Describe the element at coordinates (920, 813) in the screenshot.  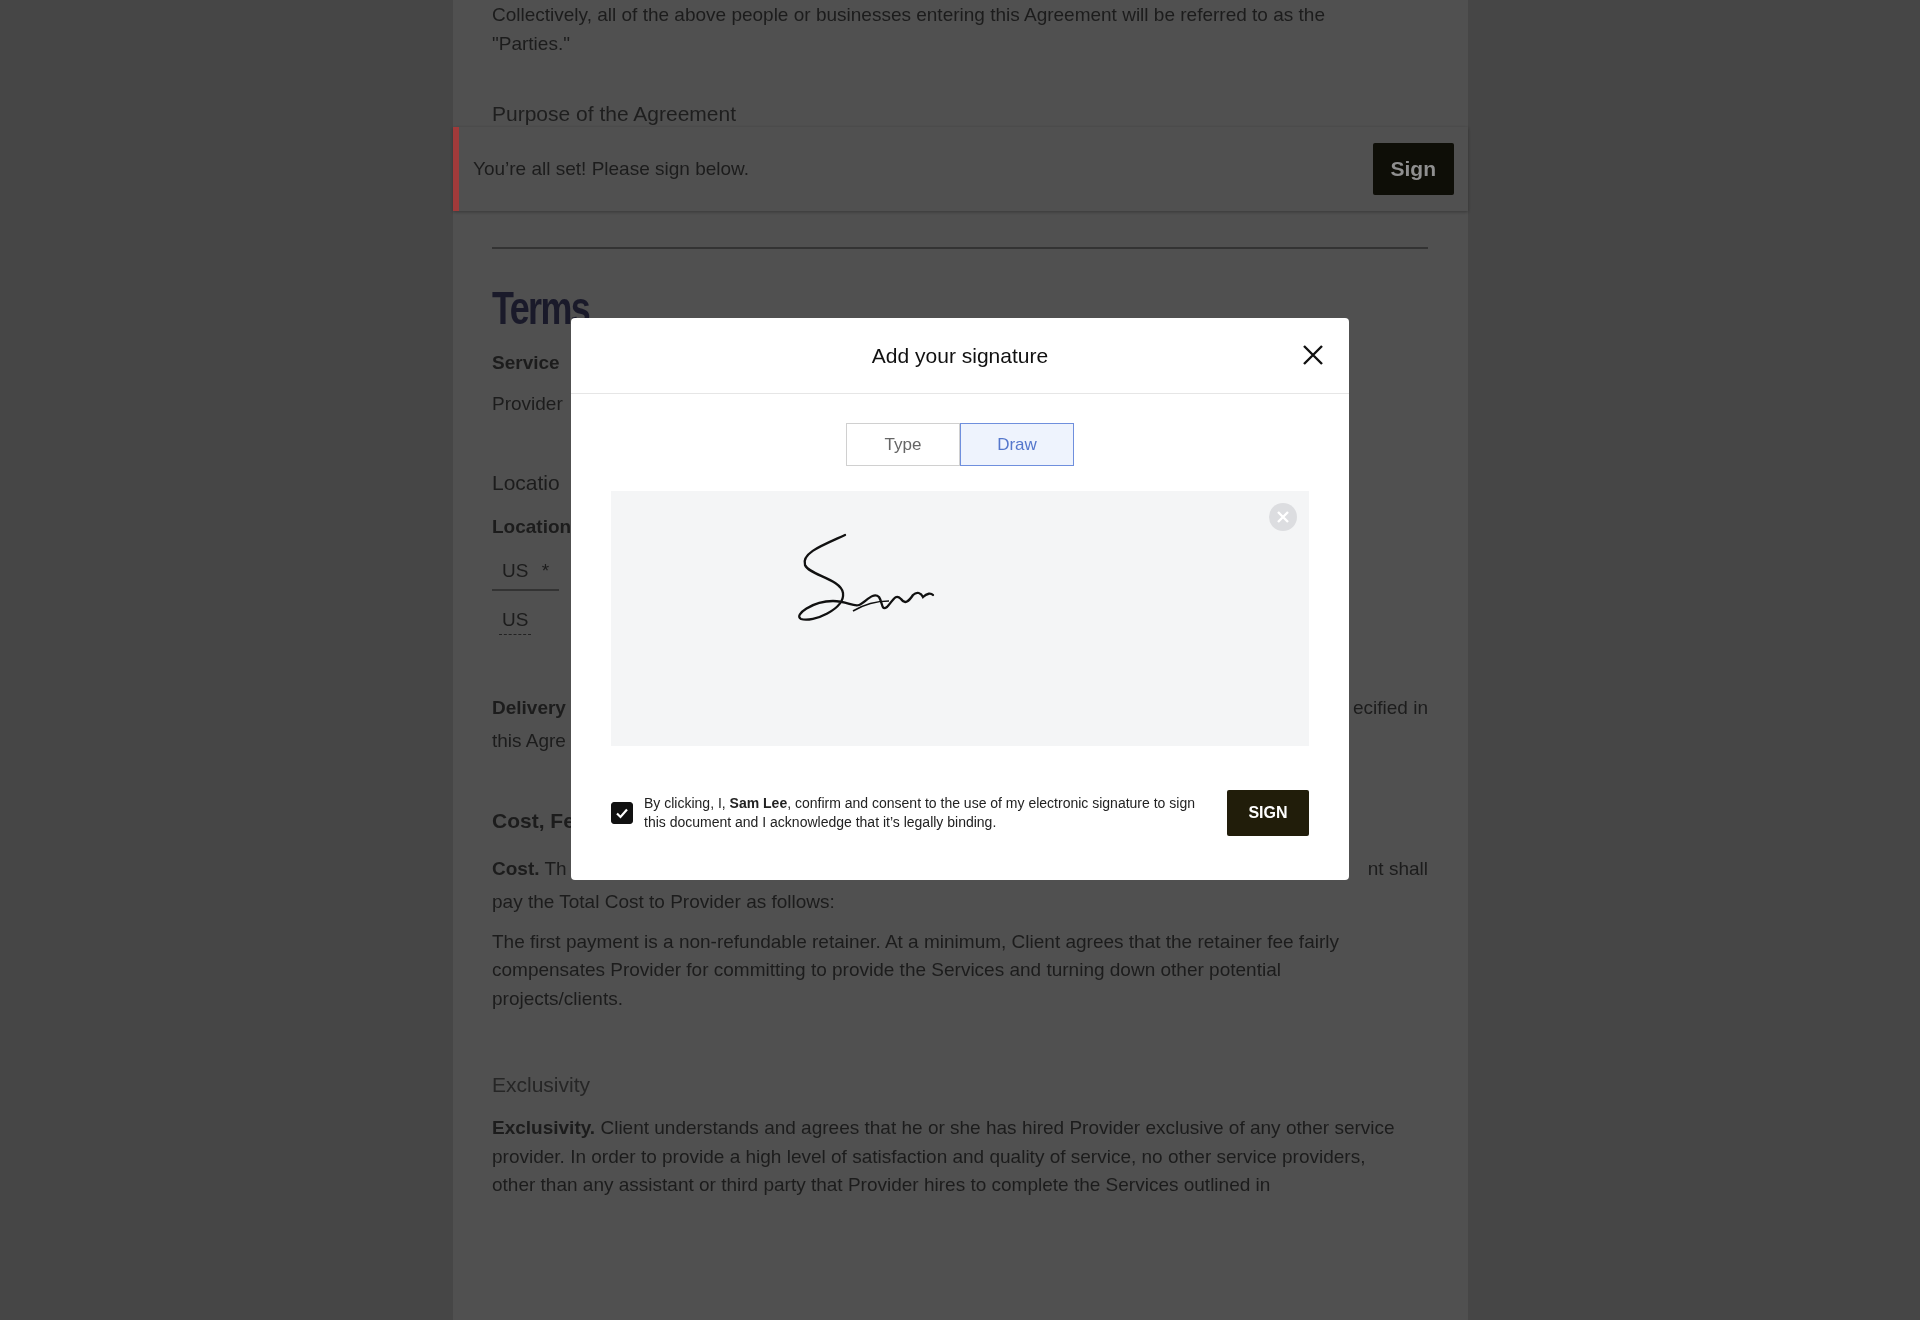
I see `consent-text: By clicking, I, Sam Lee, confirm and consent to the use of my electronic signature to sign this document and I acknowledge that it’s legally binding.` at that location.